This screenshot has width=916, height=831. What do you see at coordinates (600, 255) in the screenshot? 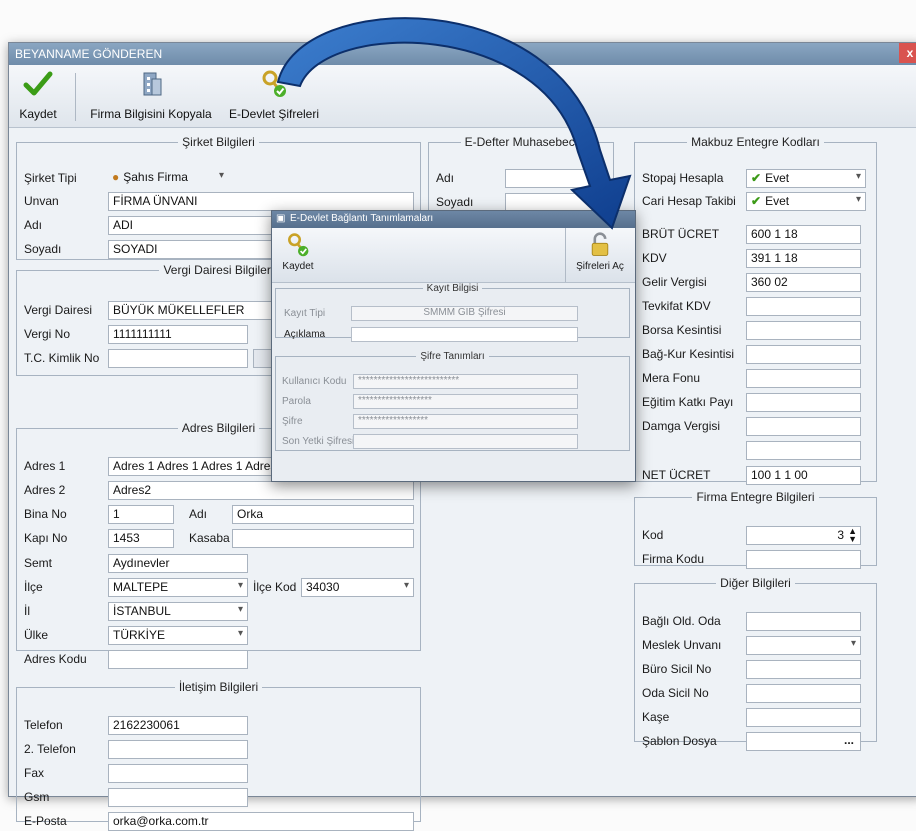
I see `open-passwords-button: Şifreleri Aç` at bounding box center [600, 255].